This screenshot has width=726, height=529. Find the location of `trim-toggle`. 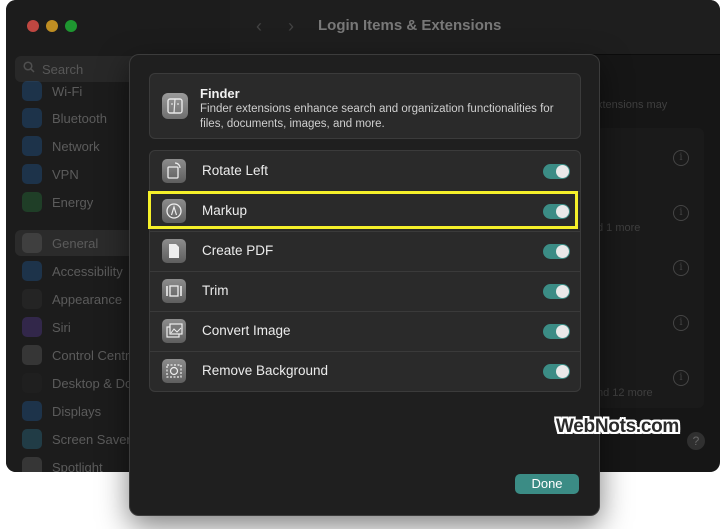

trim-toggle is located at coordinates (556, 291).